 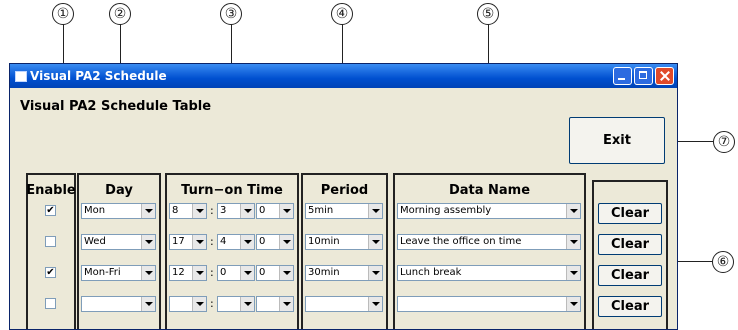 I want to click on app-icon, so click(x=21, y=76).